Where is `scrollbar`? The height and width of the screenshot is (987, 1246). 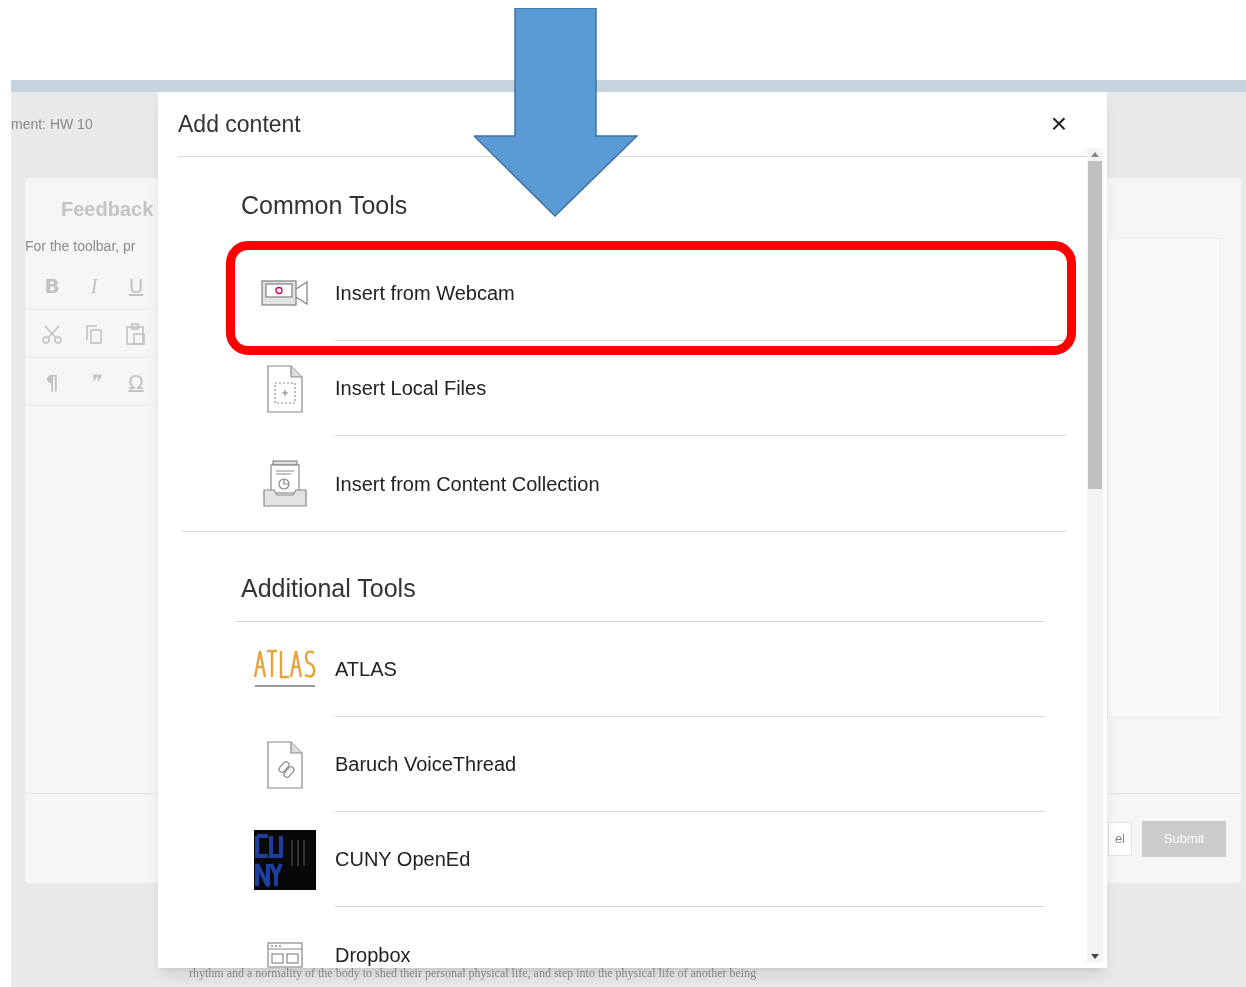
scrollbar is located at coordinates (1095, 555).